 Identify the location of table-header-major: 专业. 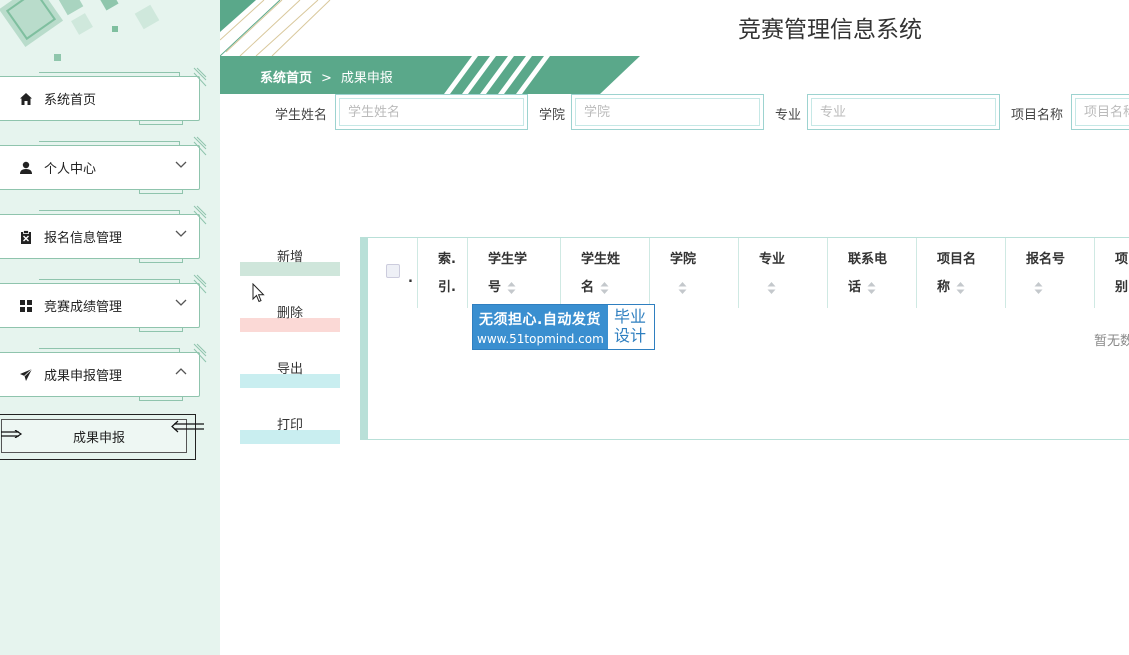
(783, 273).